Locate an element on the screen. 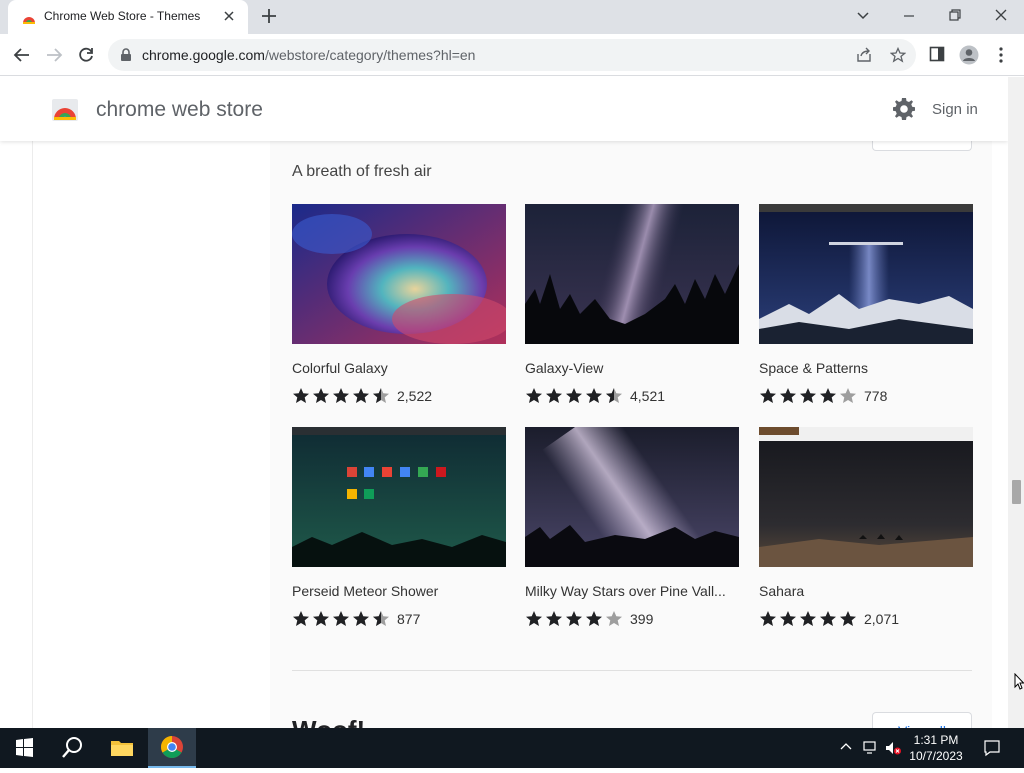 The image size is (1024, 773). windows-logo-icon is located at coordinates (24, 747).